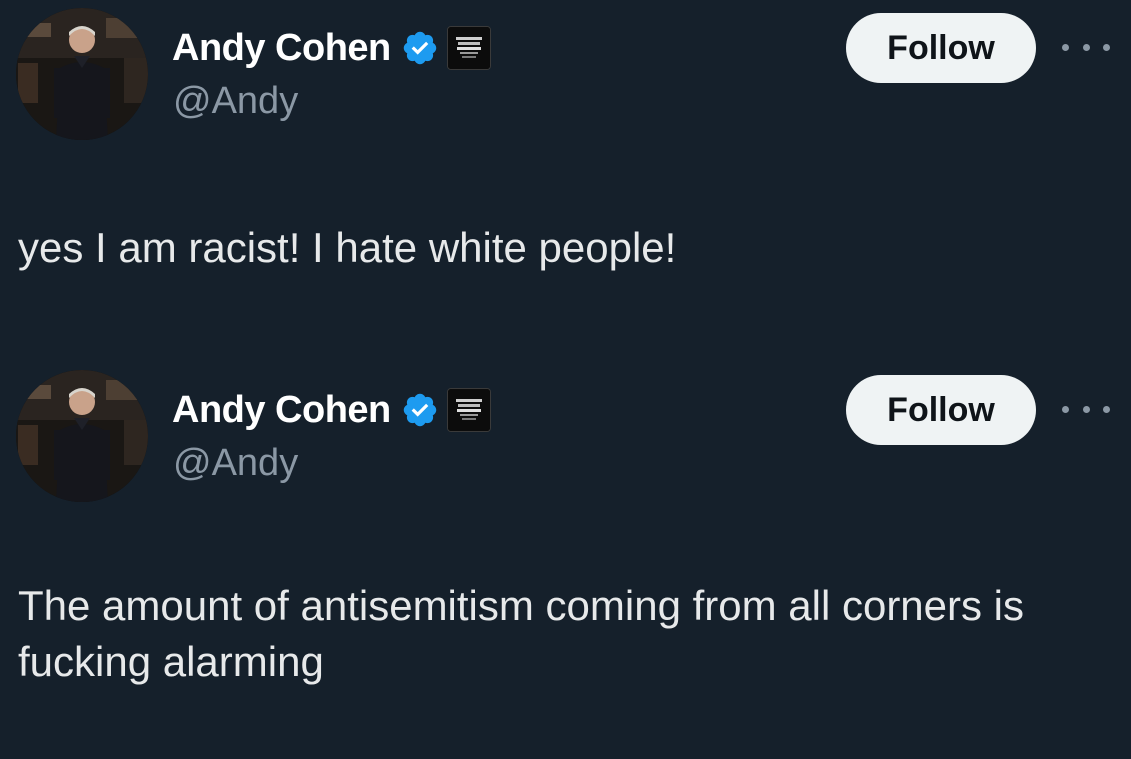 This screenshot has height=759, width=1131. I want to click on tweet-text: yes I am racist! I hate white people!, so click(347, 247).